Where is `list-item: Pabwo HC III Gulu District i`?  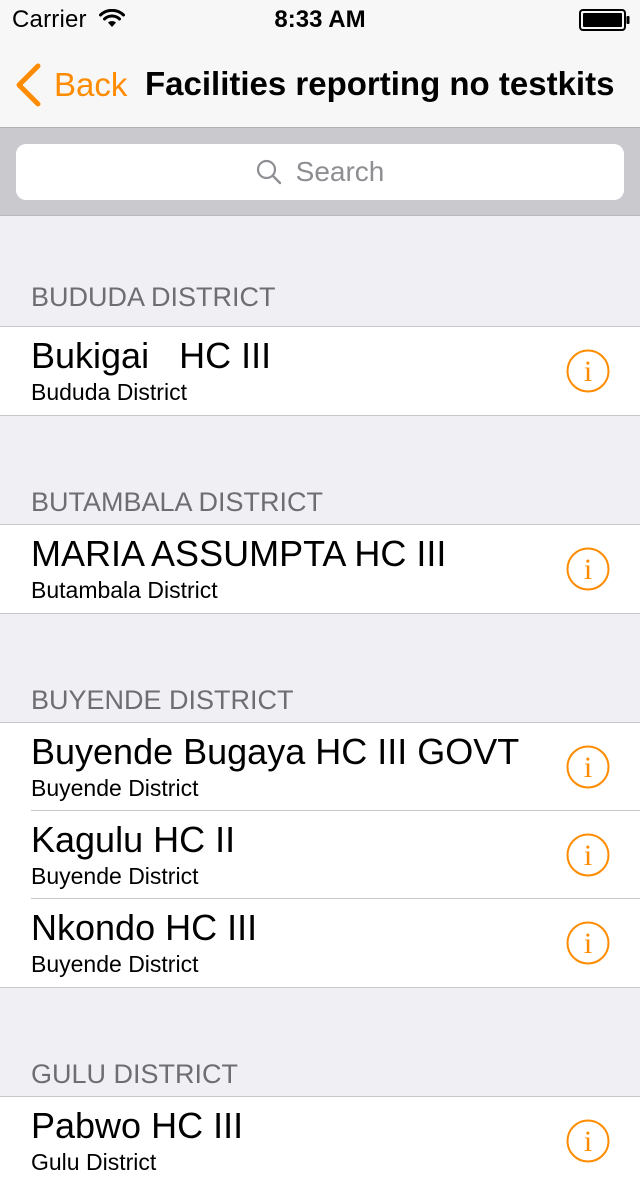
list-item: Pabwo HC III Gulu District i is located at coordinates (320, 1141).